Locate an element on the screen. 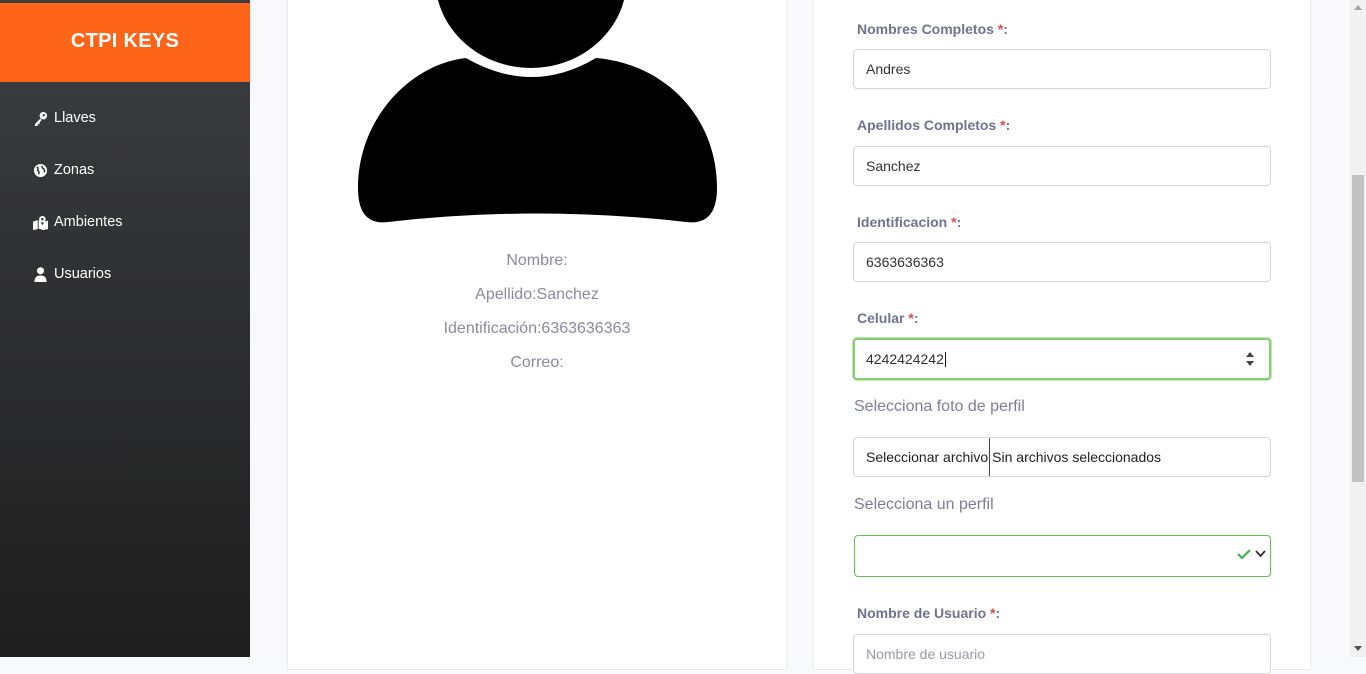 This screenshot has width=1366, height=674. map-icon is located at coordinates (40, 222).